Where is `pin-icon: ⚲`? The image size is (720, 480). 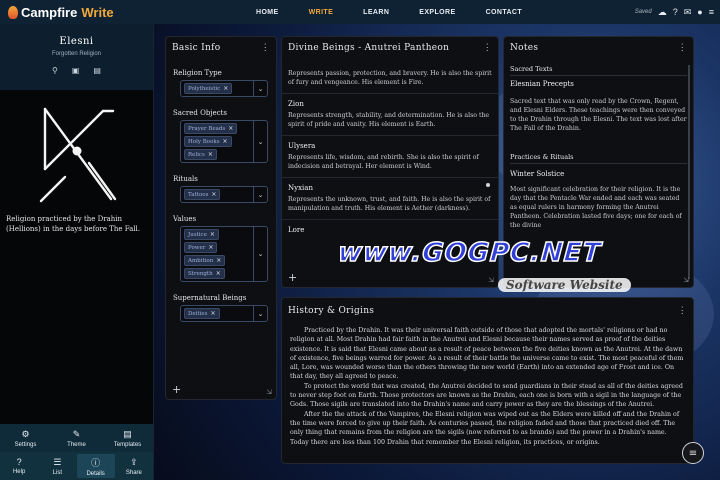 pin-icon: ⚲ is located at coordinates (55, 70).